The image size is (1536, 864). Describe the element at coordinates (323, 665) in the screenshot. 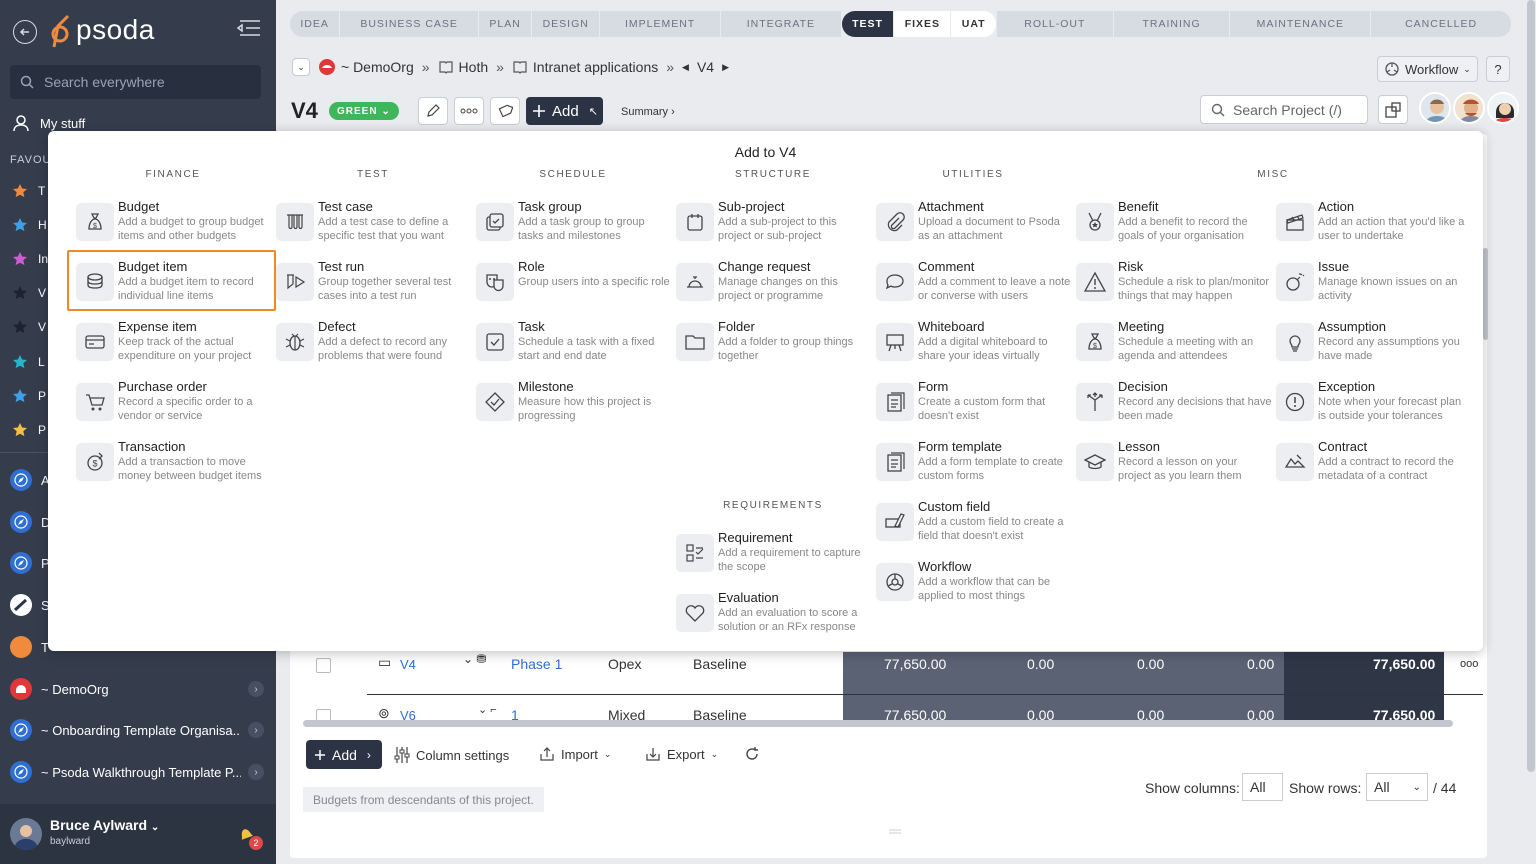

I see `row-checkbox` at that location.